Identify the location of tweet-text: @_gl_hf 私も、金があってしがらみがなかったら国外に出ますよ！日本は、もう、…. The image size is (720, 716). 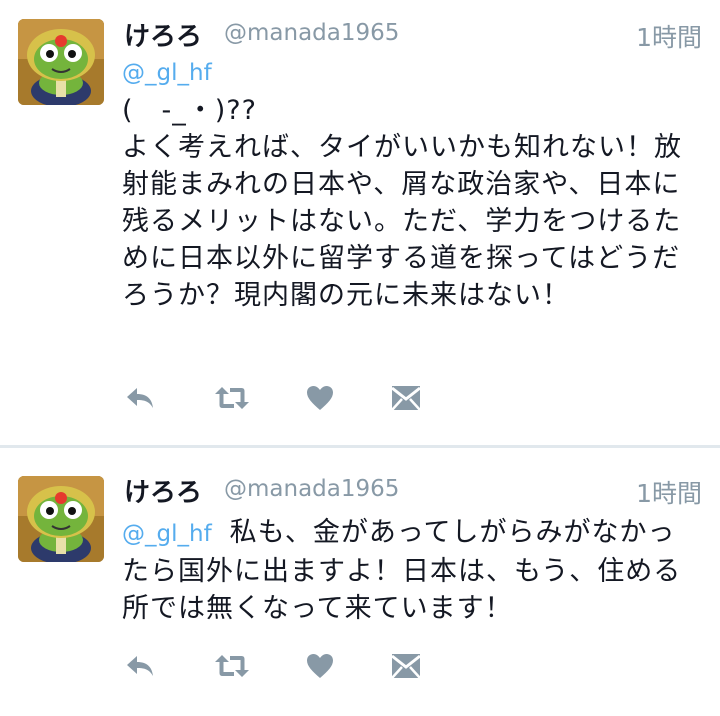
(412, 570).